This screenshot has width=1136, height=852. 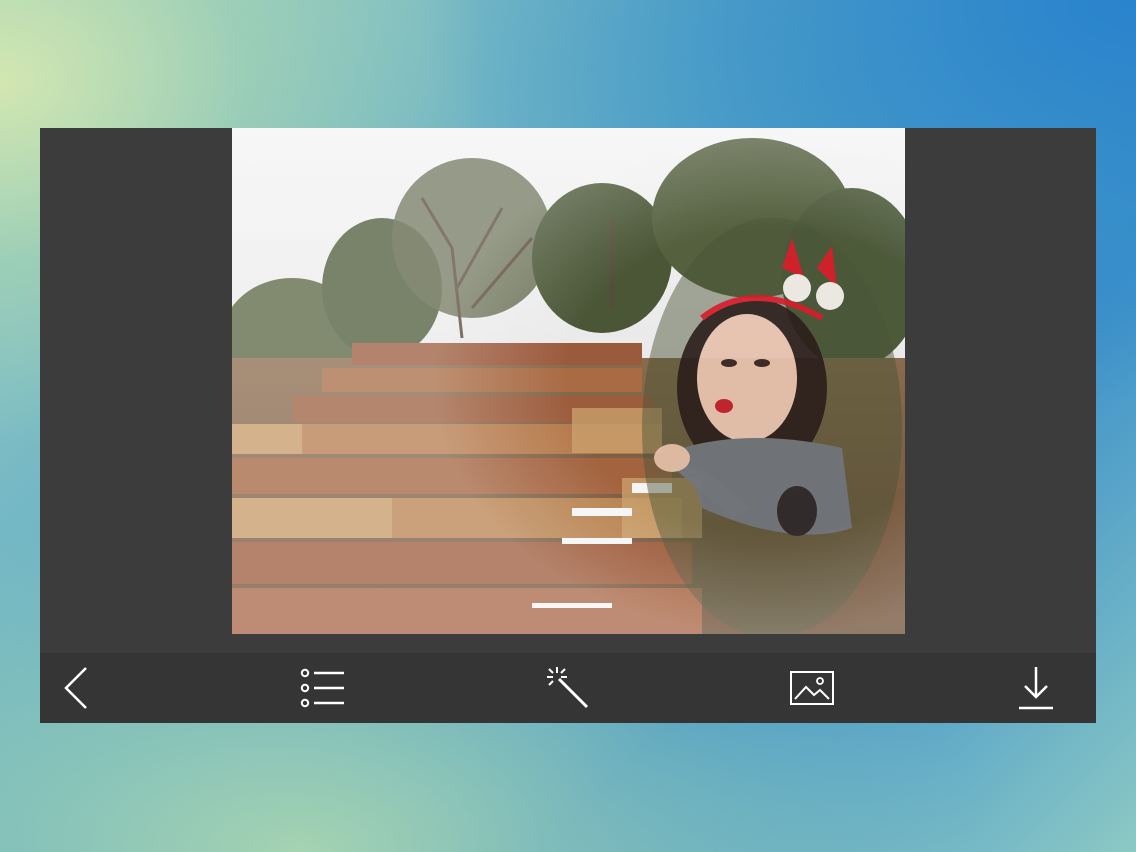 I want to click on magic-wand-button: magic-wand-icon, so click(x=568, y=688).